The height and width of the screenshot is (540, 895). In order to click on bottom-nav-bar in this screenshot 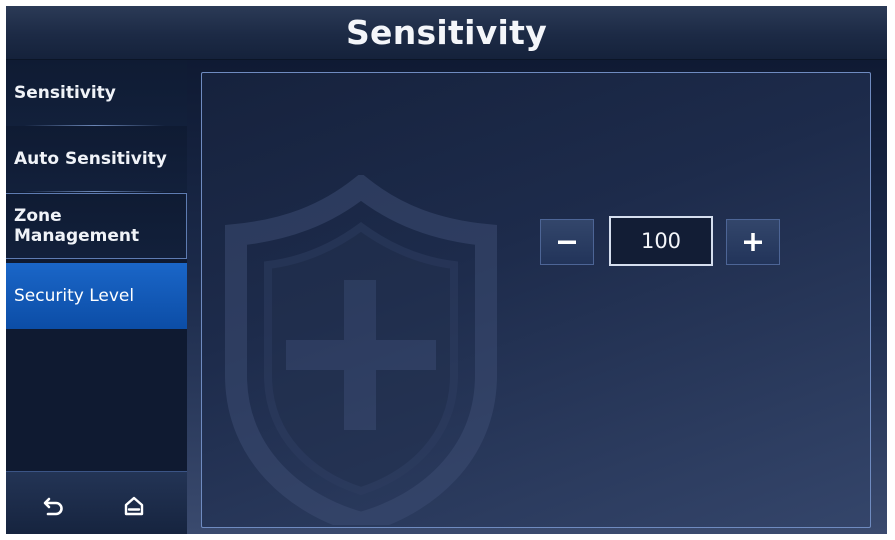, I will do `click(96, 502)`.